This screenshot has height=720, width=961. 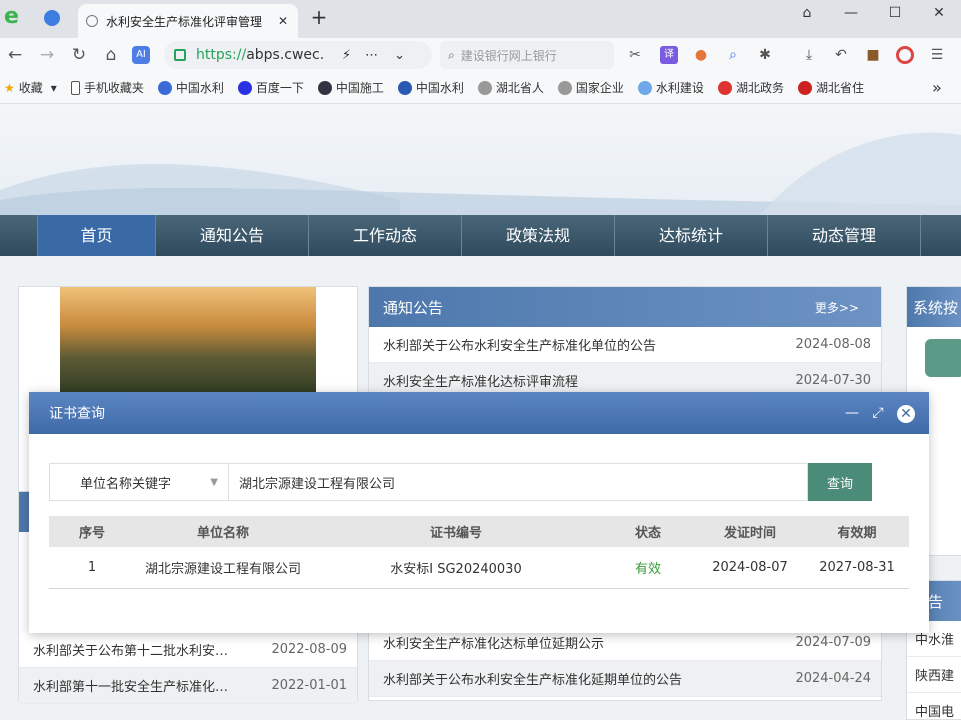 What do you see at coordinates (324, 87) in the screenshot?
I see `site-icon` at bounding box center [324, 87].